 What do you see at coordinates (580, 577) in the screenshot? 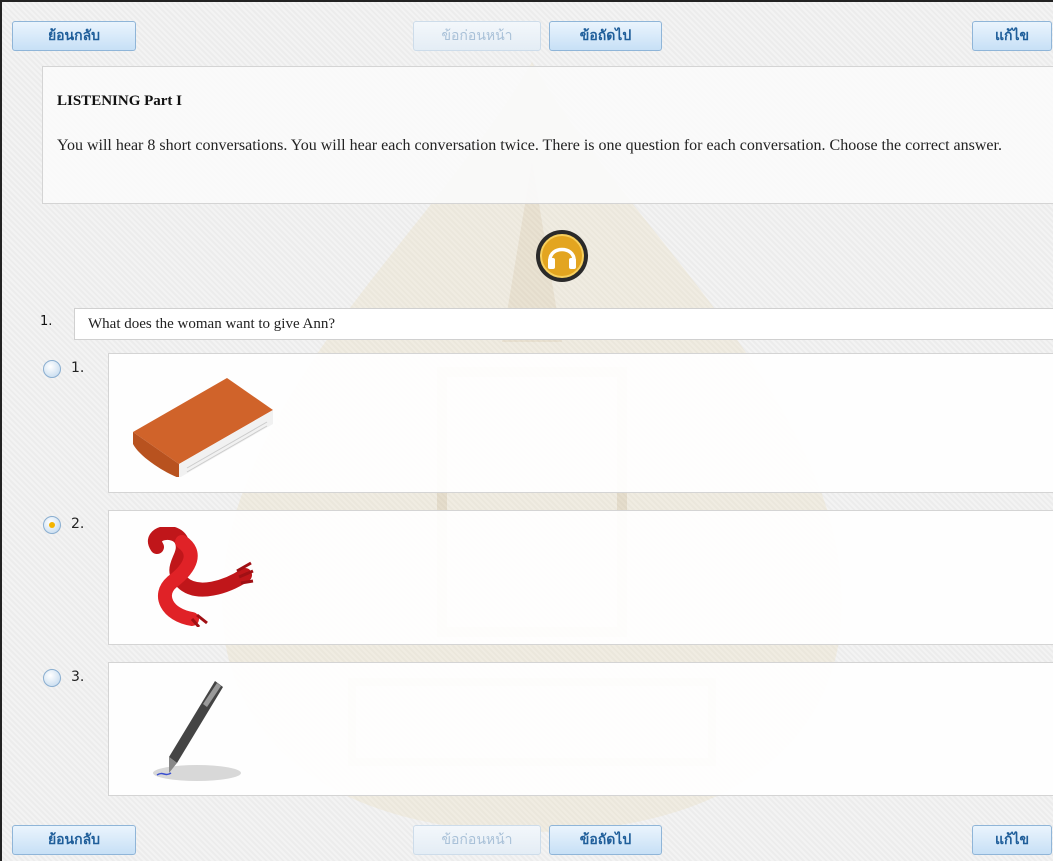
I see `option-2-box` at bounding box center [580, 577].